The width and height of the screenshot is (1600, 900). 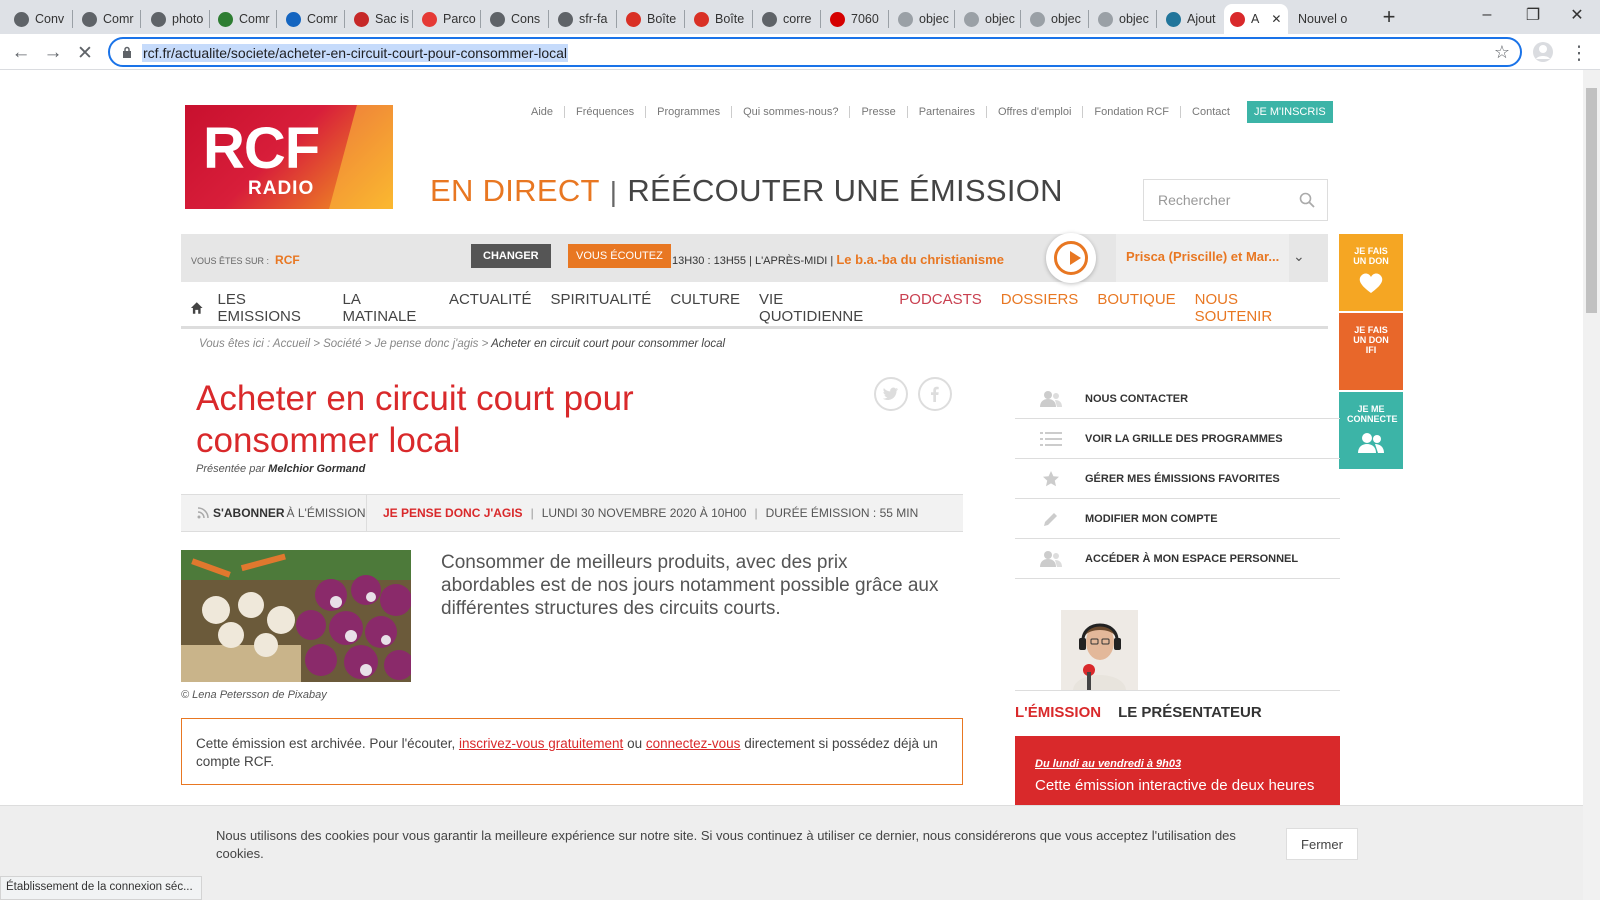 I want to click on chevron-down-icon: ⌄, so click(x=1299, y=256).